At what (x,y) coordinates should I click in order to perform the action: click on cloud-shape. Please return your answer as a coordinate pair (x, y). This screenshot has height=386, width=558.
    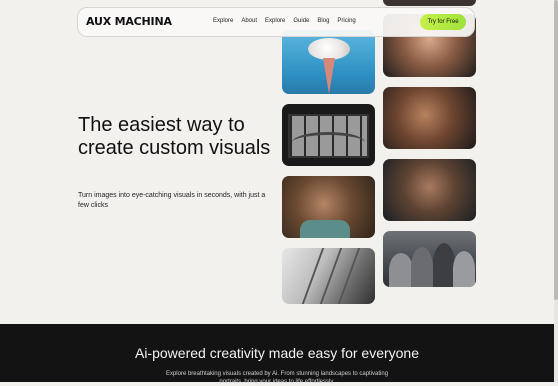
    Looking at the image, I should click on (329, 49).